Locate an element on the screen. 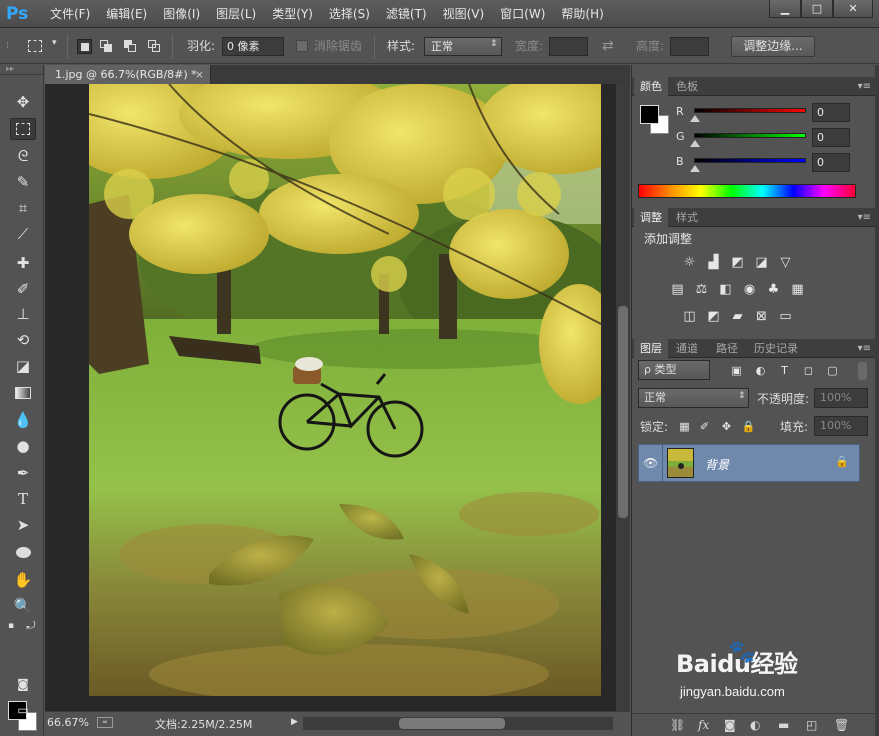 The width and height of the screenshot is (879, 736). filter-smart-object-icon: ▢ is located at coordinates (832, 370).